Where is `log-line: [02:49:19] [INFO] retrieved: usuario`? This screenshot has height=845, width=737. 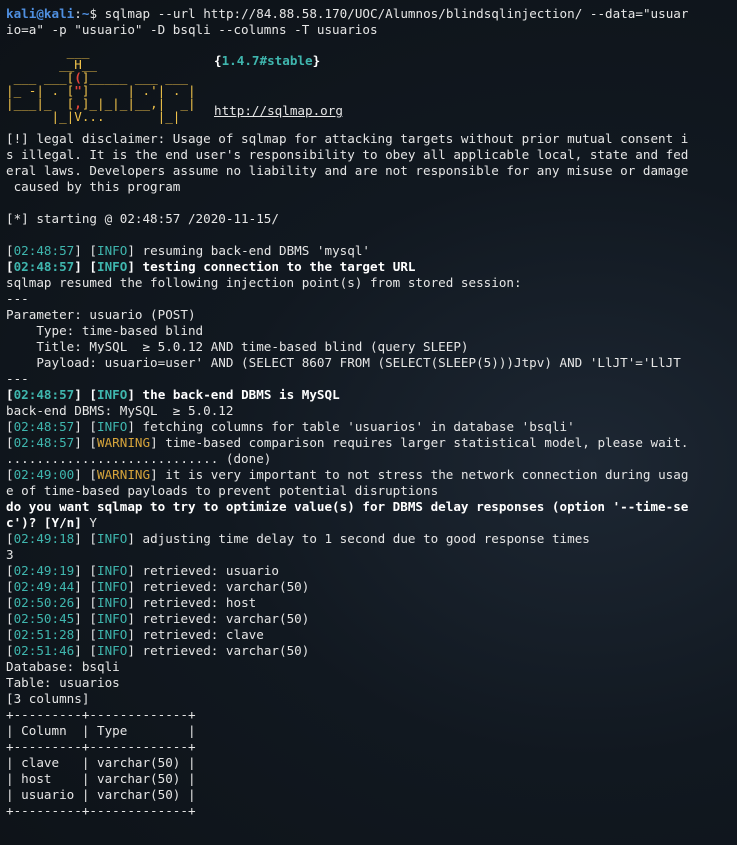
log-line: [02:49:19] [INFO] retrieved: usuario is located at coordinates (143, 570).